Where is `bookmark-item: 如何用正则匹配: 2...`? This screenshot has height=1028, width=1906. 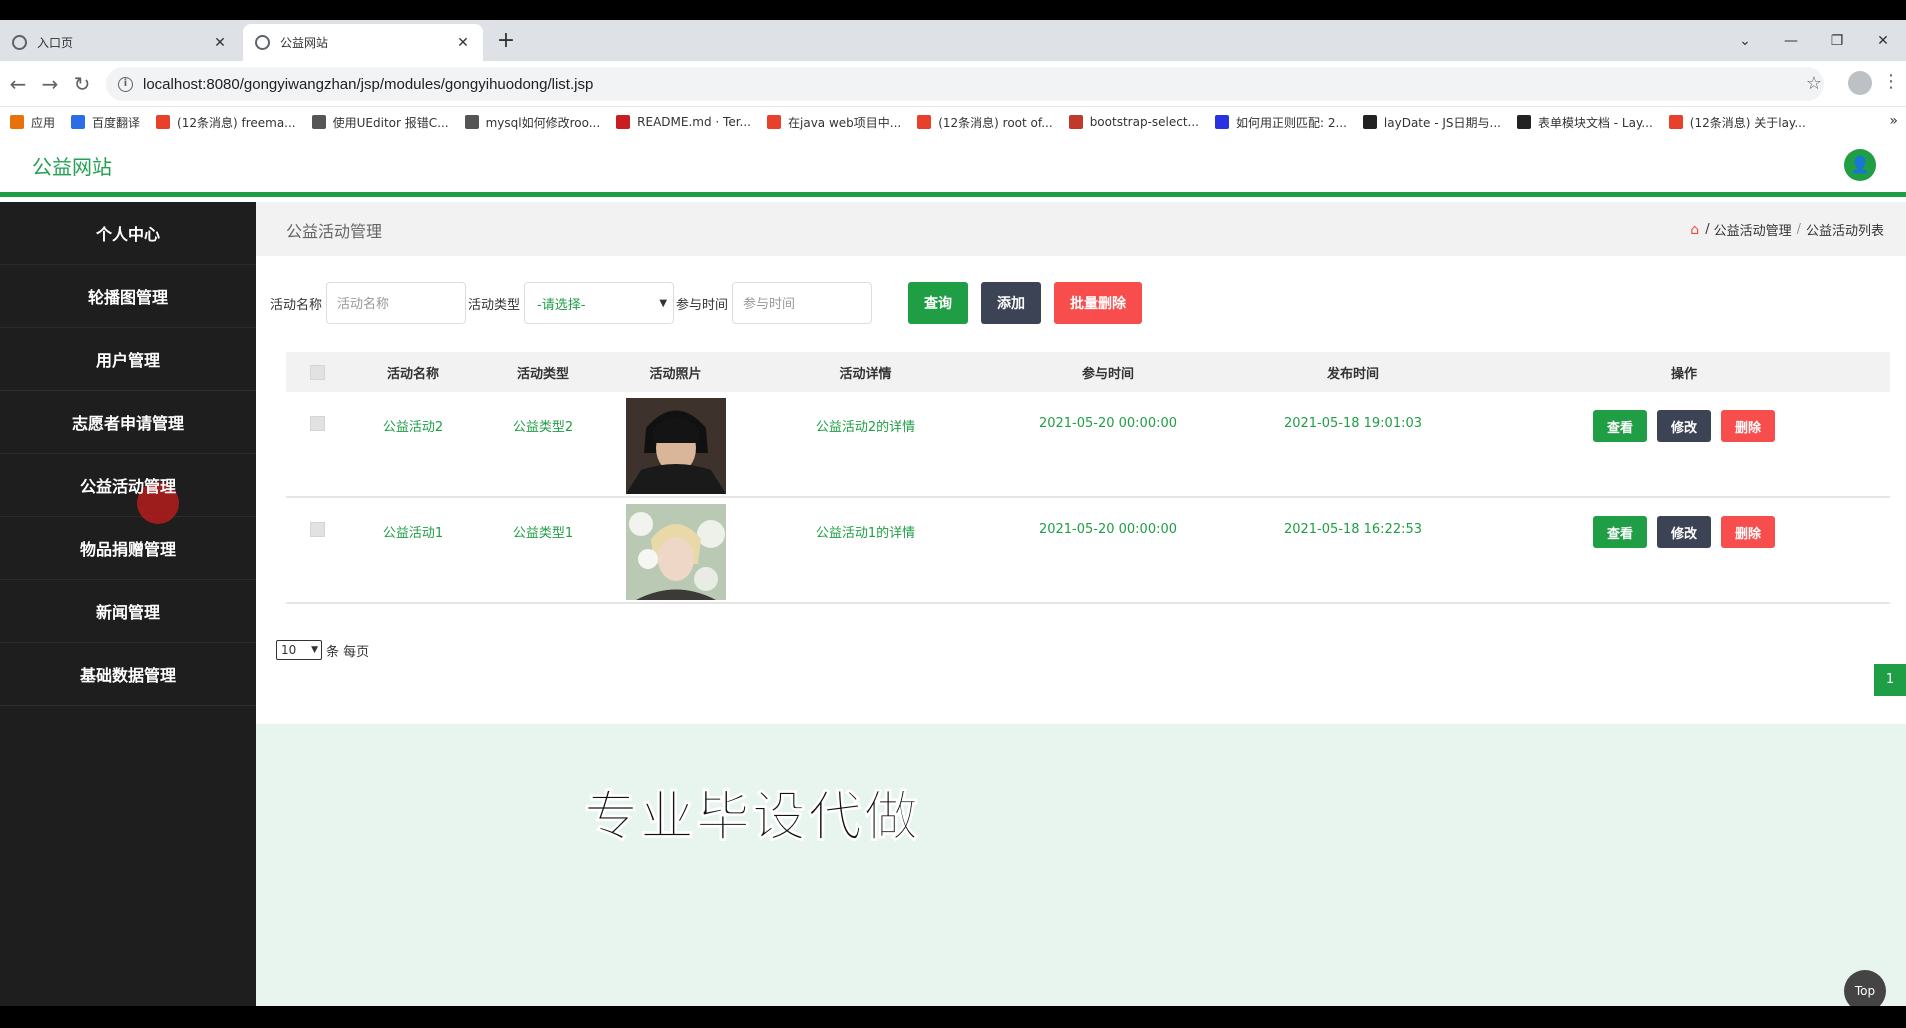 bookmark-item: 如何用正则匹配: 2... is located at coordinates (1280, 122).